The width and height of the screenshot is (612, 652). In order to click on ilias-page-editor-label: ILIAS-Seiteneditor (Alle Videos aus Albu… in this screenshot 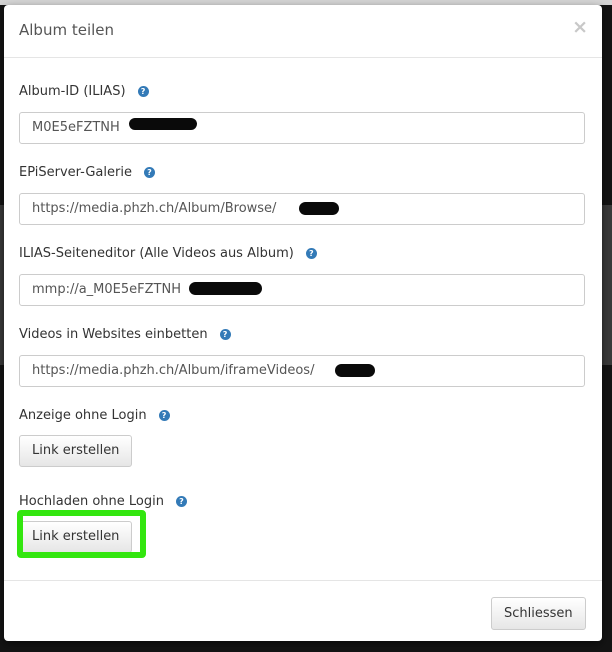, I will do `click(168, 253)`.